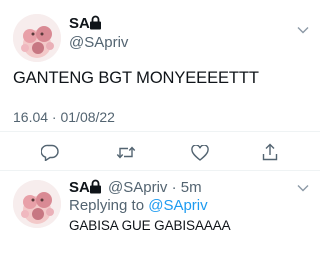 The height and width of the screenshot is (262, 320). Describe the element at coordinates (177, 205) in the screenshot. I see `replying-to-handle: @SApriv` at that location.